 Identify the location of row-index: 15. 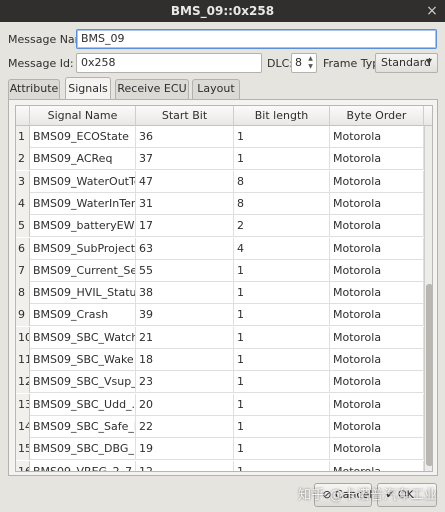
(23, 449).